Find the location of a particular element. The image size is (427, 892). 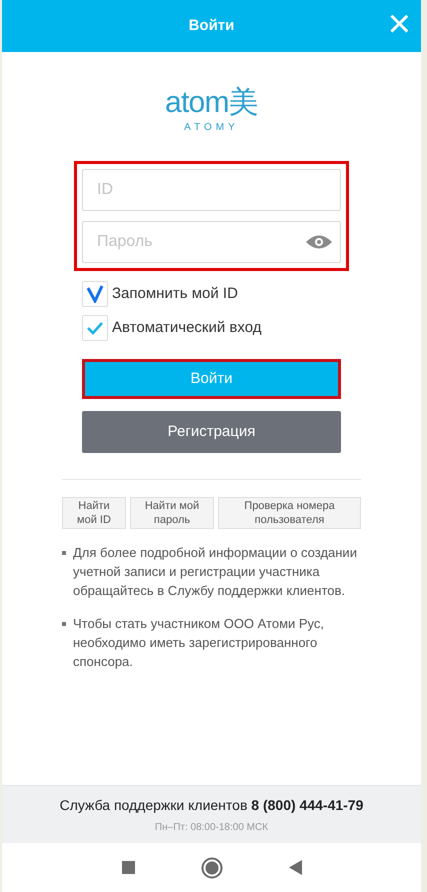

recents-icon is located at coordinates (128, 867).